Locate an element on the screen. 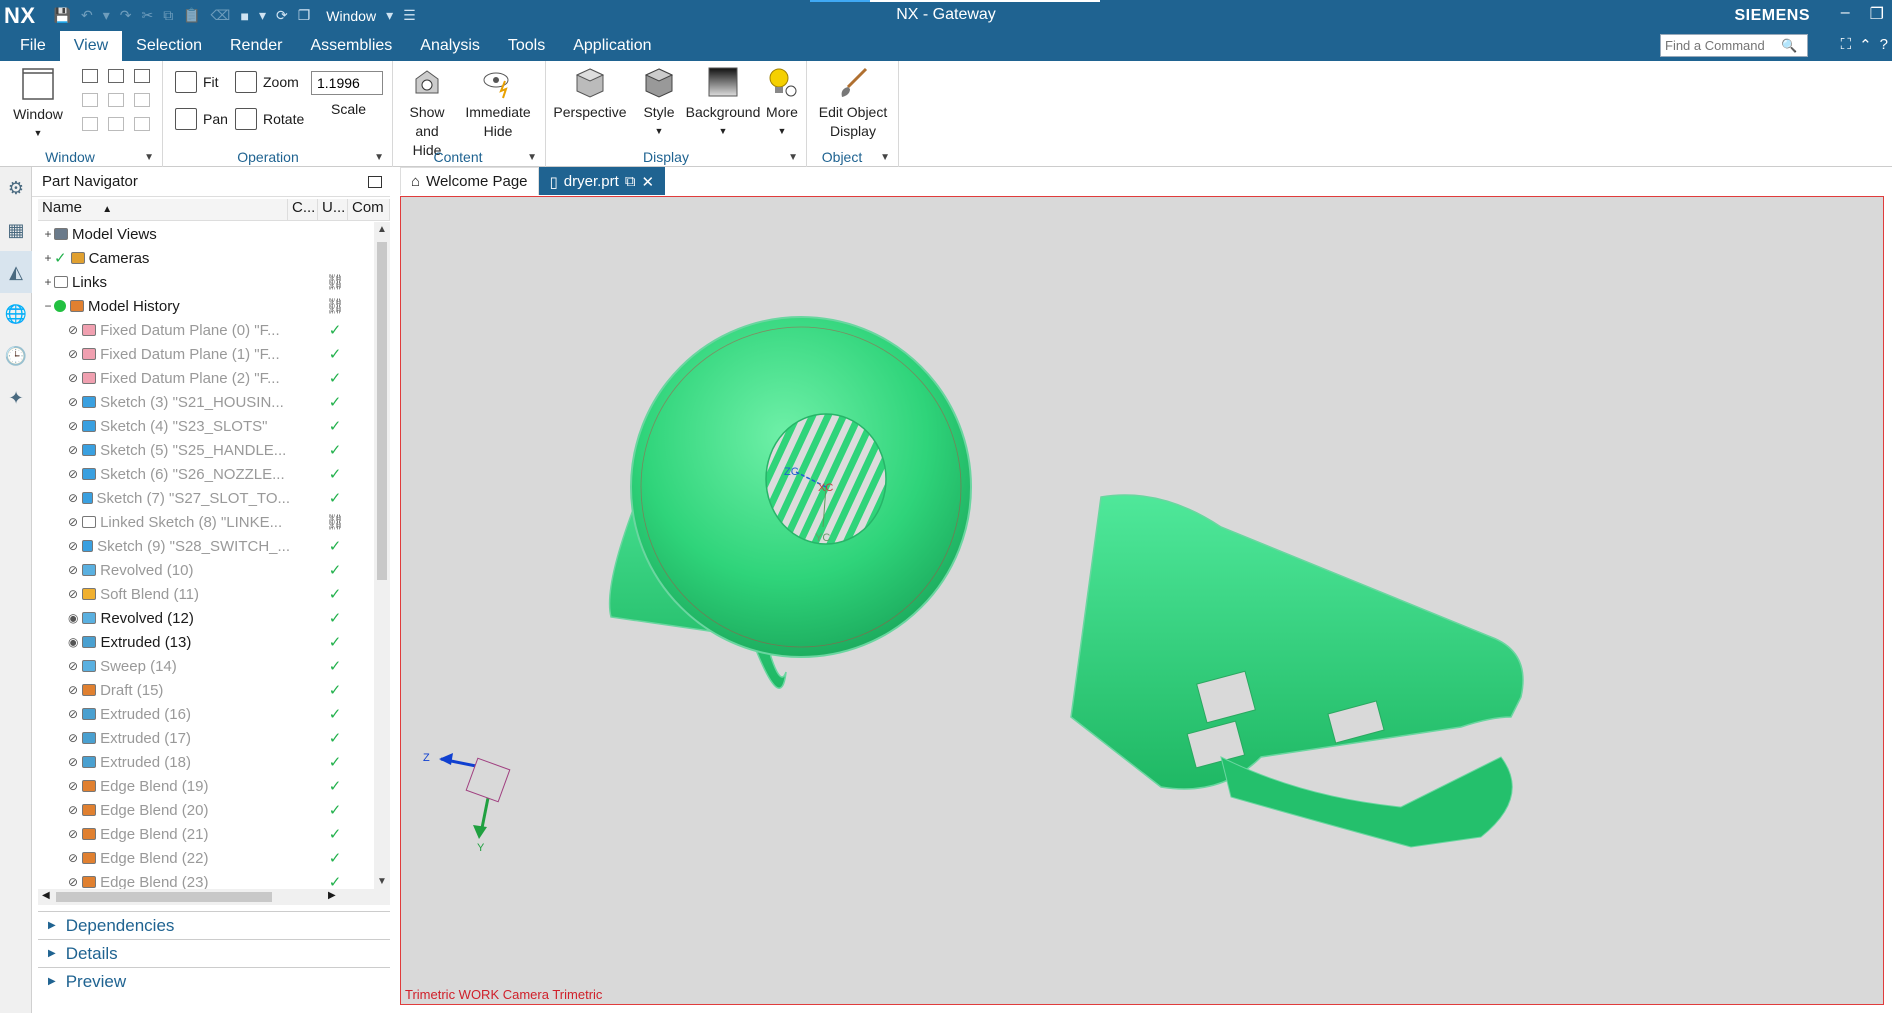 The width and height of the screenshot is (1892, 1013). fit-button: Fit is located at coordinates (197, 82).